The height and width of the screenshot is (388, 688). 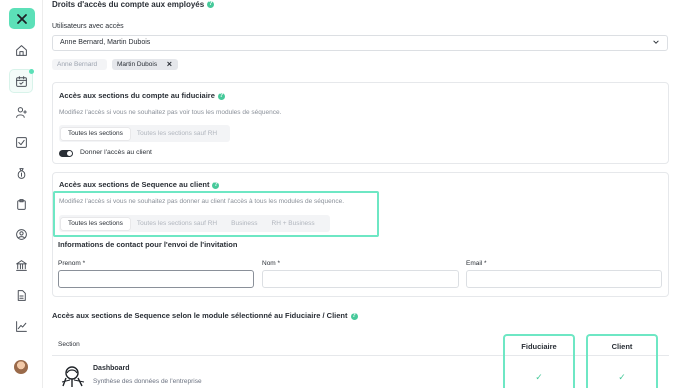 What do you see at coordinates (31, 71) in the screenshot?
I see `notification-dot` at bounding box center [31, 71].